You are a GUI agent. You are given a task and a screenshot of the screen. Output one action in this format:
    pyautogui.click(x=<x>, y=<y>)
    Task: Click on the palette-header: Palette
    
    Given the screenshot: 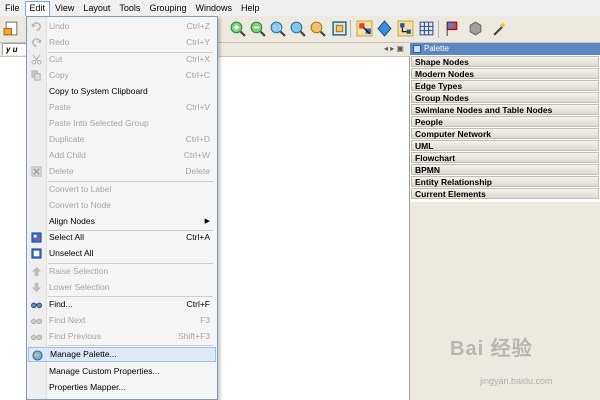 What is the action you would take?
    pyautogui.click(x=505, y=49)
    